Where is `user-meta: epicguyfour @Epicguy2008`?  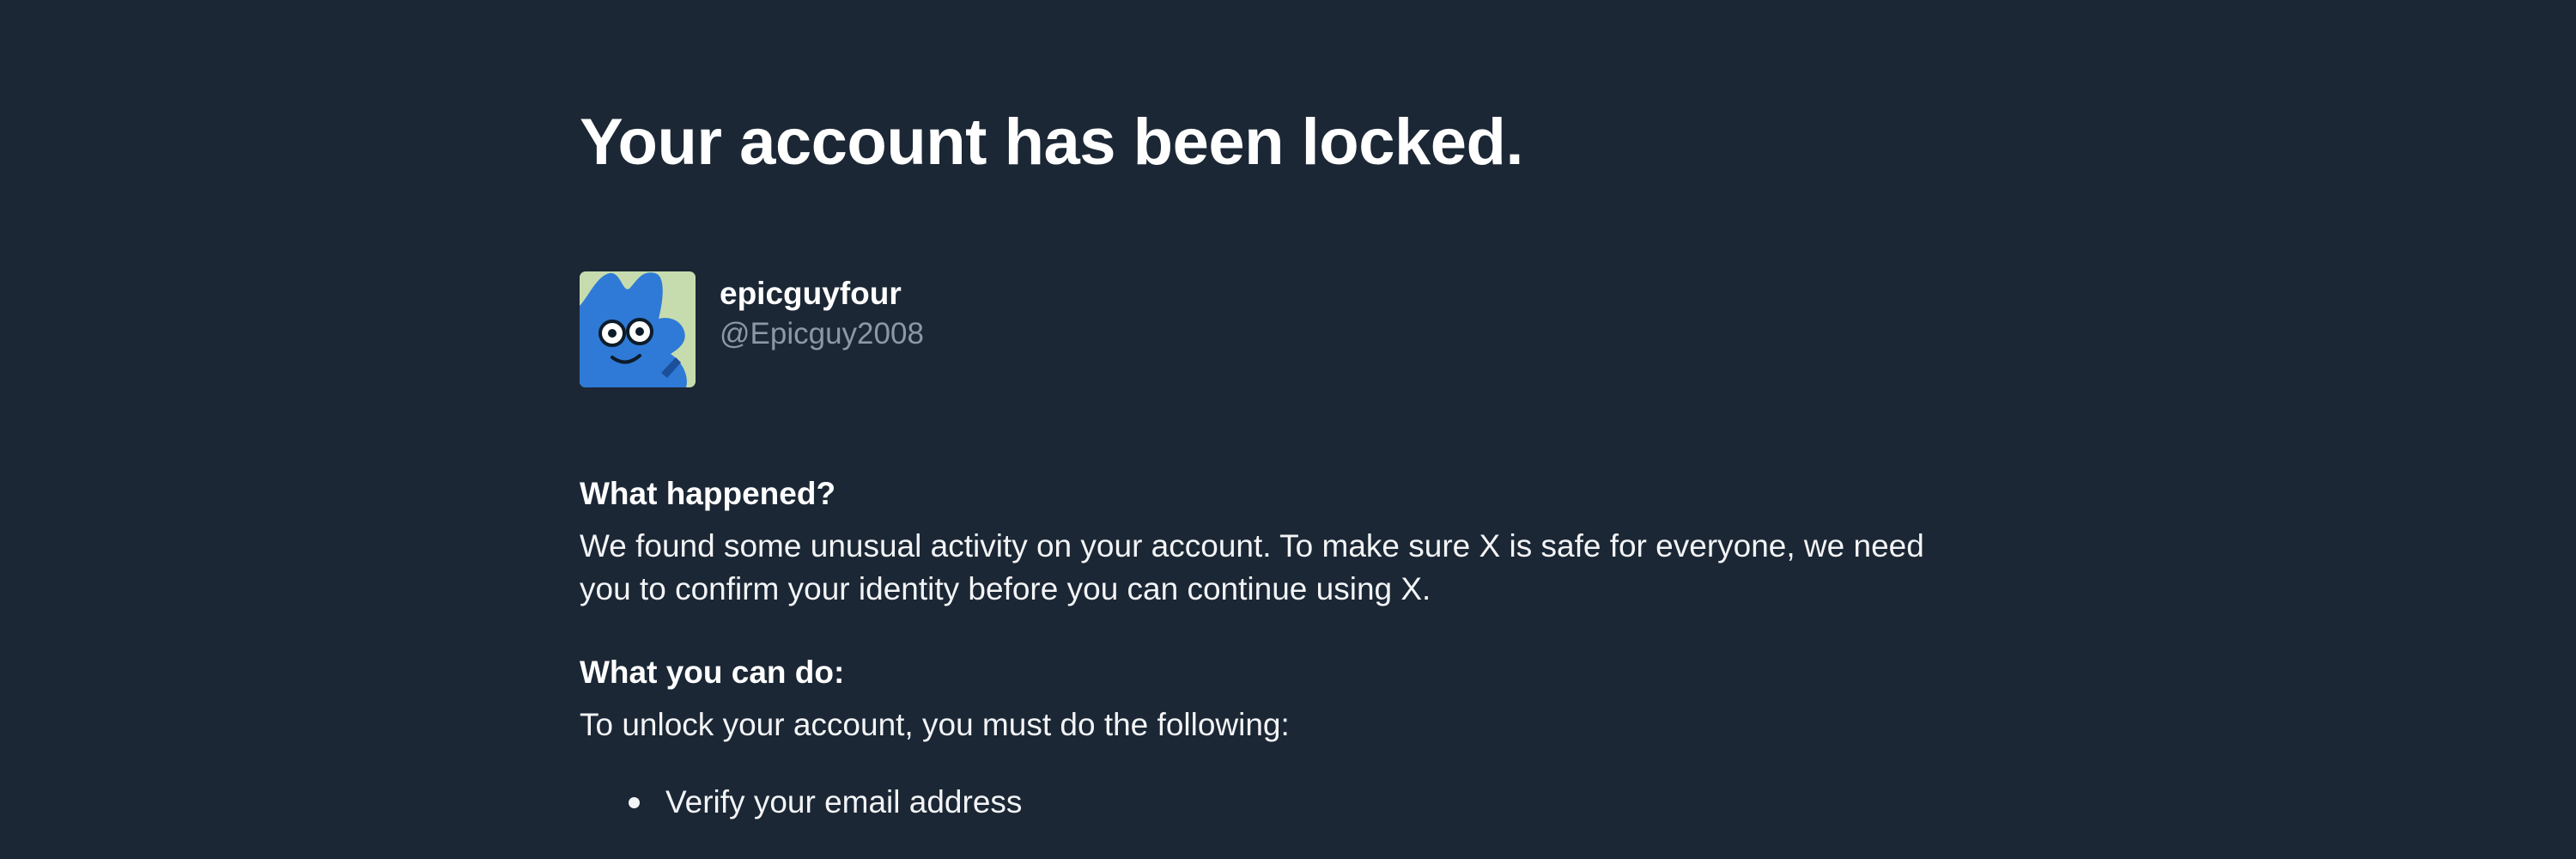 user-meta: epicguyfour @Epicguy2008 is located at coordinates (822, 313).